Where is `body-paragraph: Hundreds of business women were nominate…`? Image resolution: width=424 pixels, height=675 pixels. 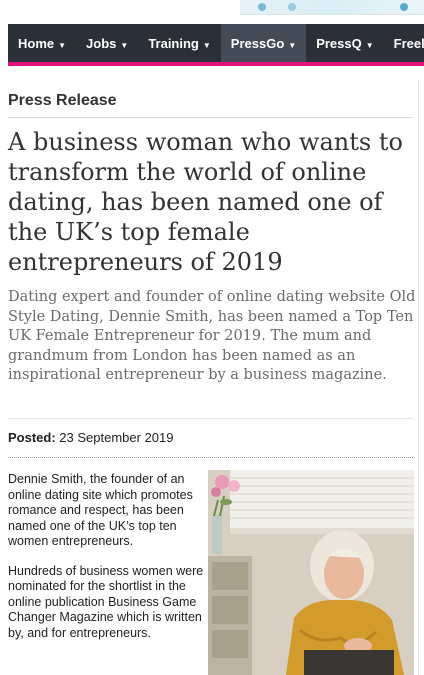
body-paragraph: Hundreds of business women were nominate… is located at coordinates (106, 601).